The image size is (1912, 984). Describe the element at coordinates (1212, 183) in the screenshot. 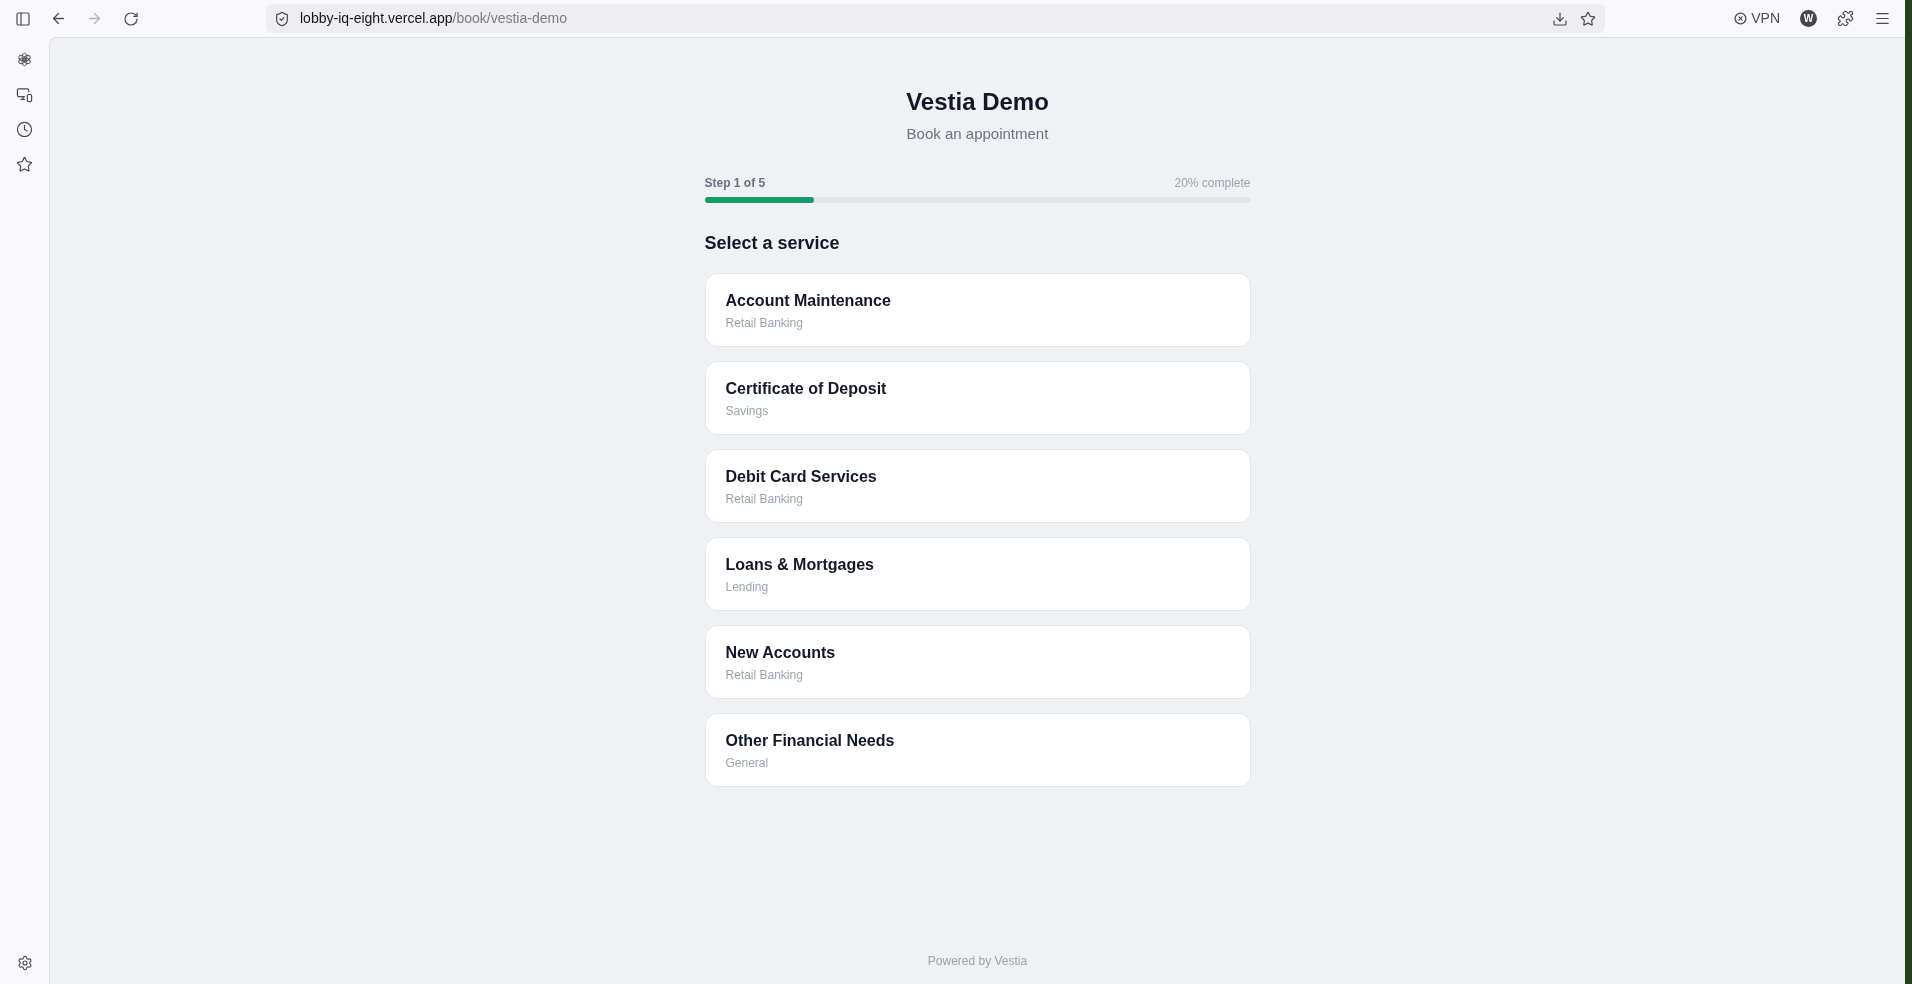

I see `percent-complete-label: 20% complete` at that location.